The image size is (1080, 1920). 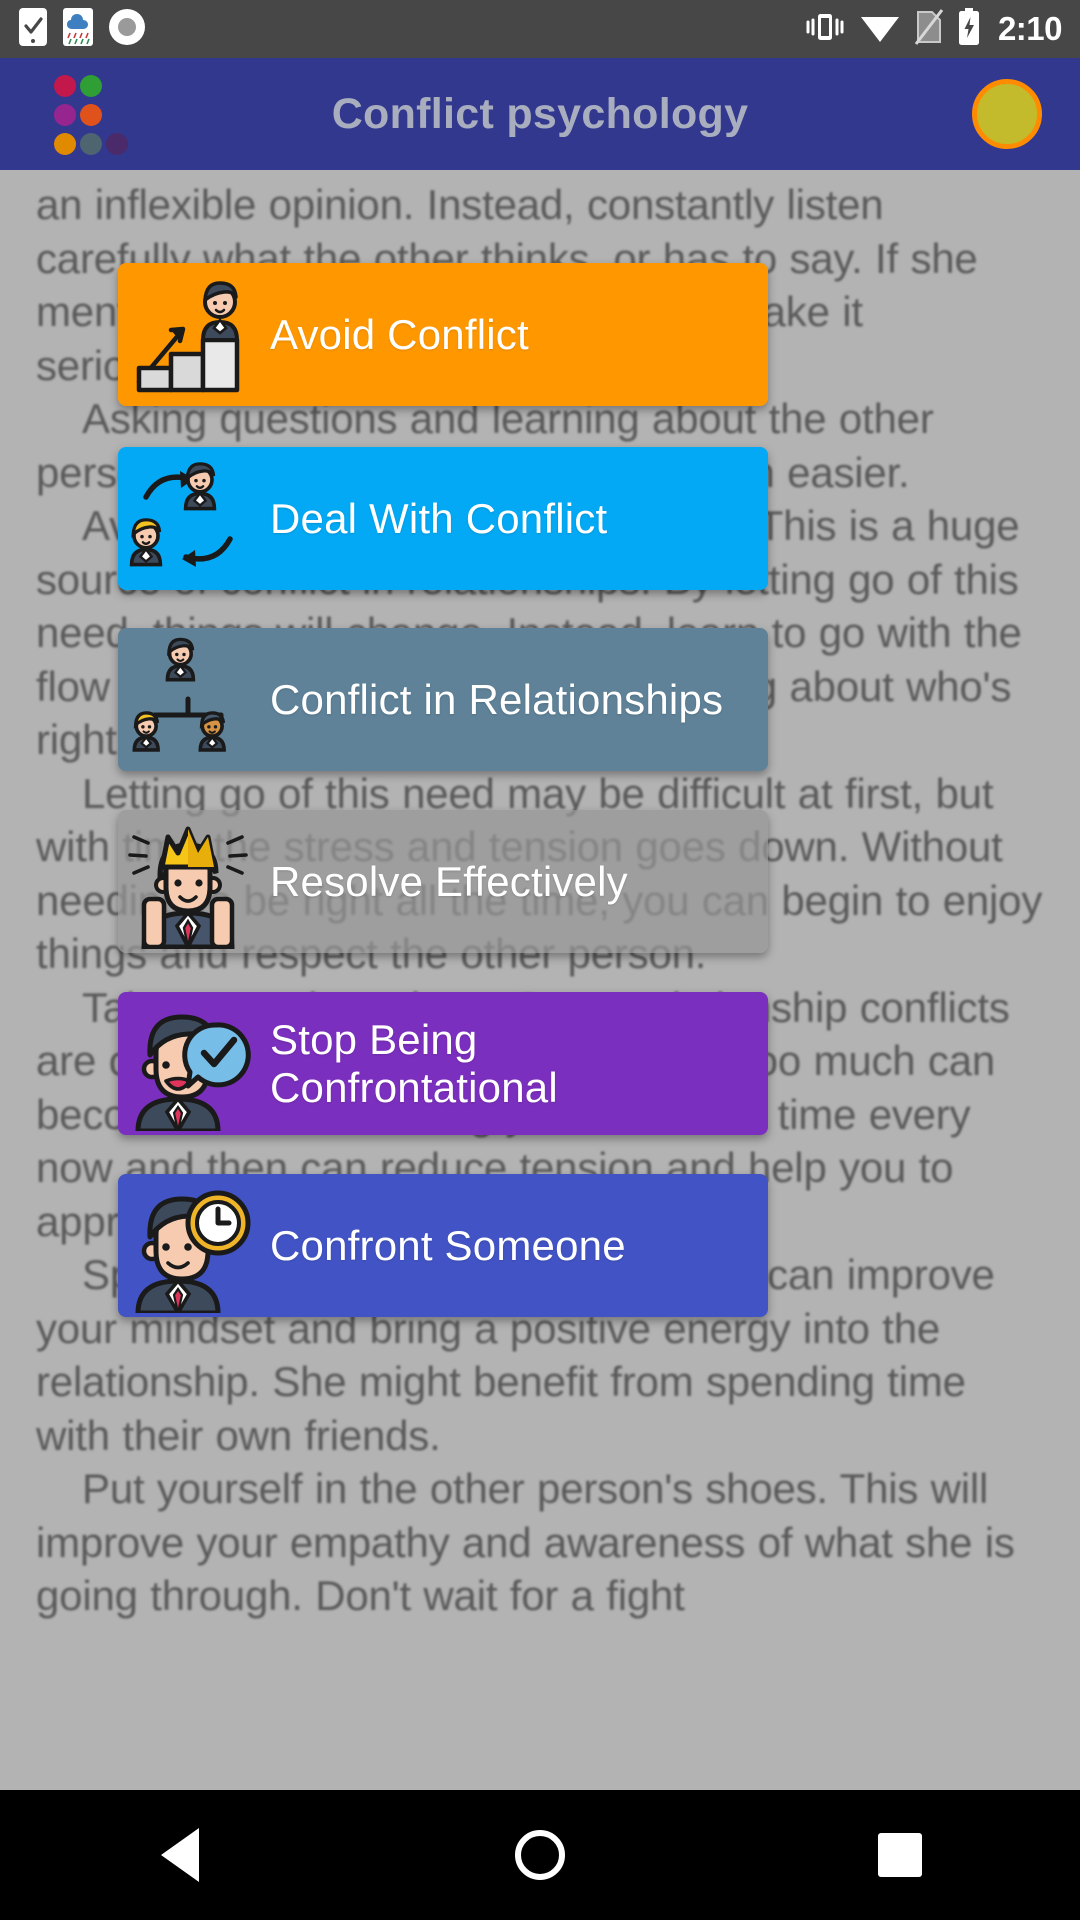 What do you see at coordinates (497, 699) in the screenshot?
I see `card-label: Conflict in Relationships` at bounding box center [497, 699].